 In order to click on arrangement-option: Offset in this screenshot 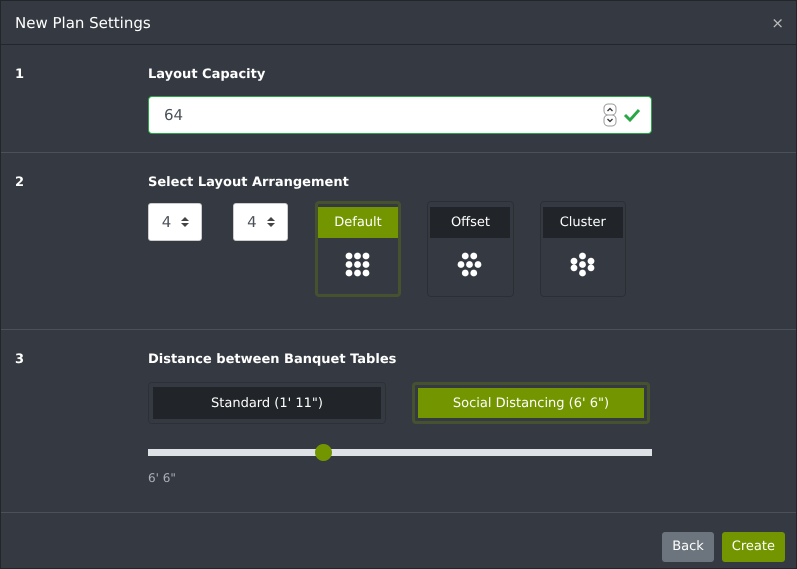, I will do `click(470, 249)`.